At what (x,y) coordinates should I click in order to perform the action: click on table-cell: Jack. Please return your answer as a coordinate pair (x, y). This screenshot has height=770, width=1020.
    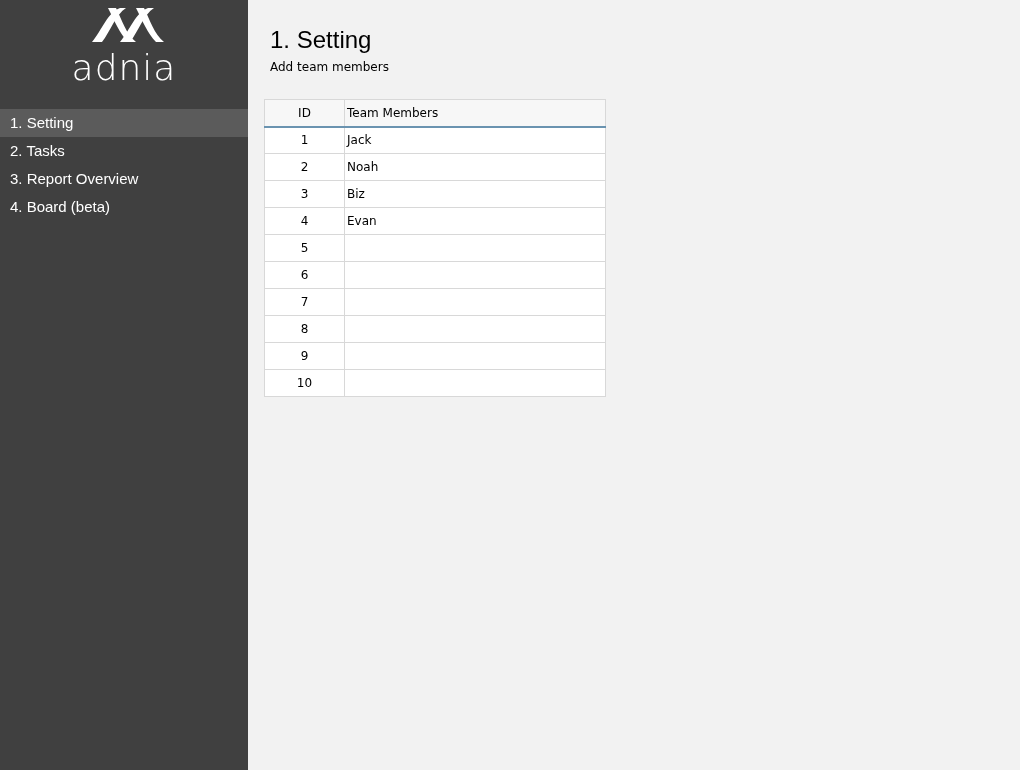
    Looking at the image, I should click on (475, 140).